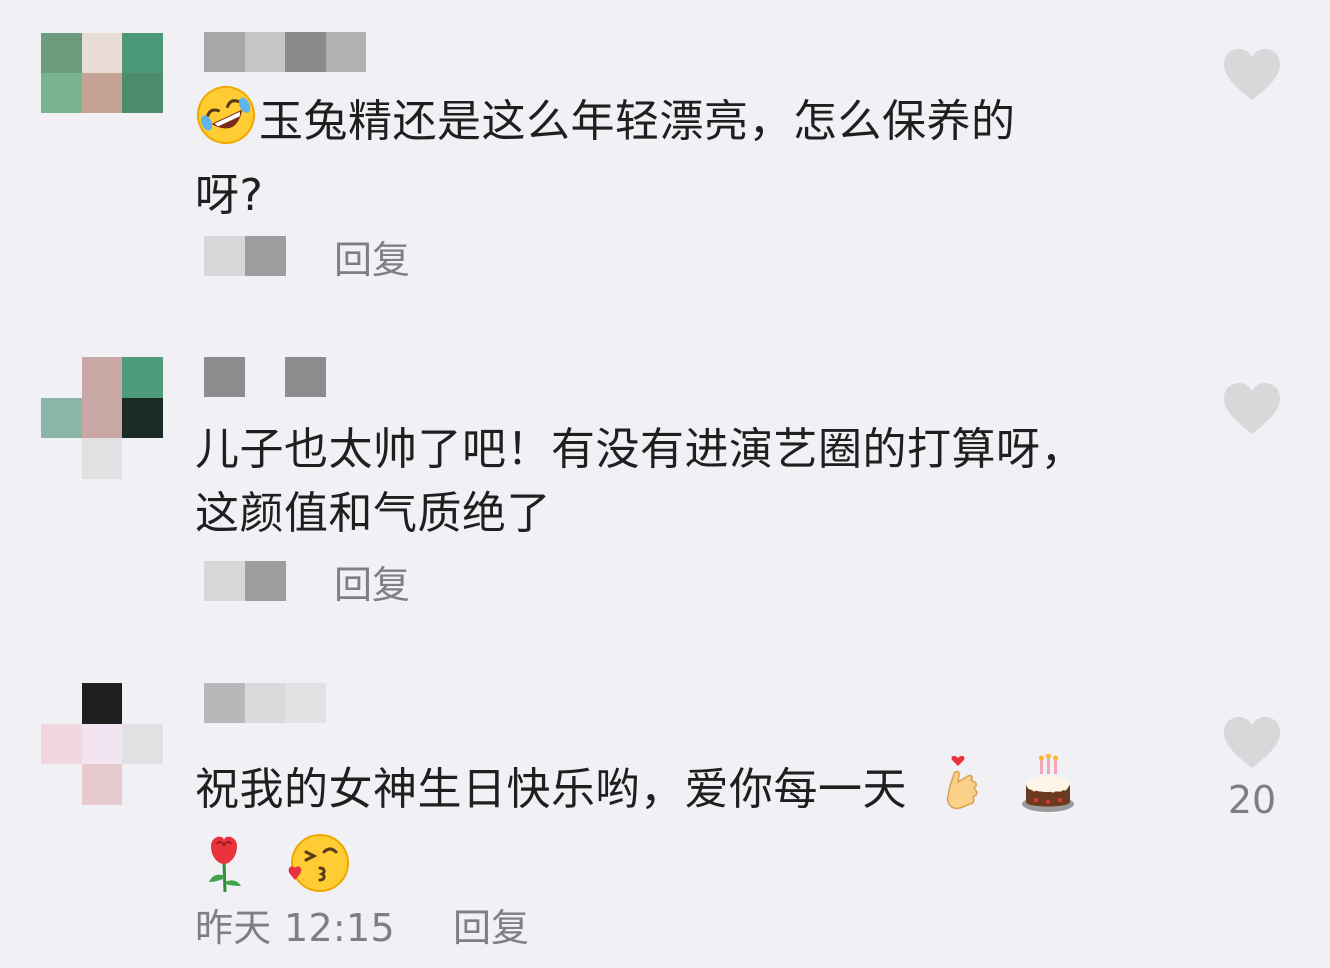 Image resolution: width=1330 pixels, height=968 pixels. I want to click on rolling-on-floor-laughing-icon, so click(226, 124).